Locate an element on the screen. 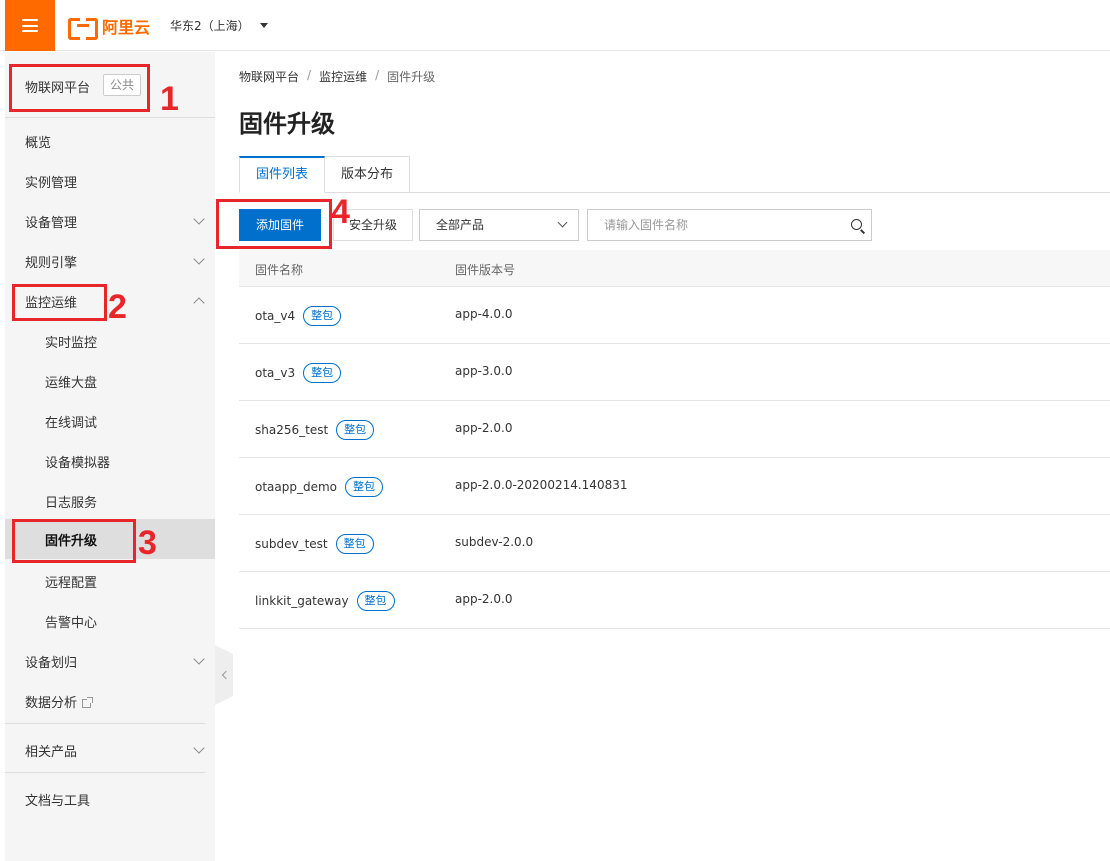 This screenshot has width=1110, height=861. firmware-version: app-2.0.0-20200214.140831 is located at coordinates (541, 485).